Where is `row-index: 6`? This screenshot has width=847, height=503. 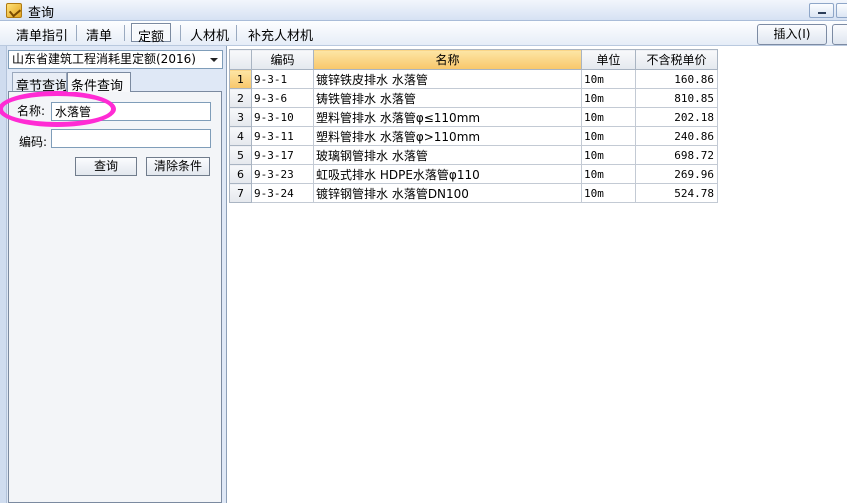 row-index: 6 is located at coordinates (240, 174).